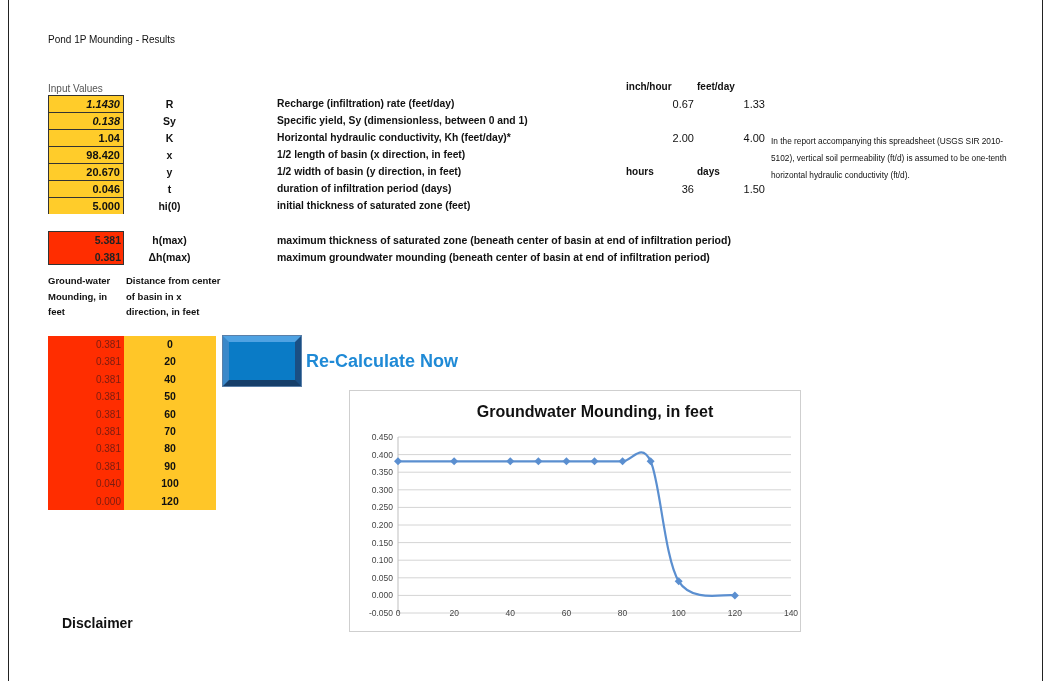 The width and height of the screenshot is (1051, 681). Describe the element at coordinates (169, 188) in the screenshot. I see `symbol-label: t` at that location.